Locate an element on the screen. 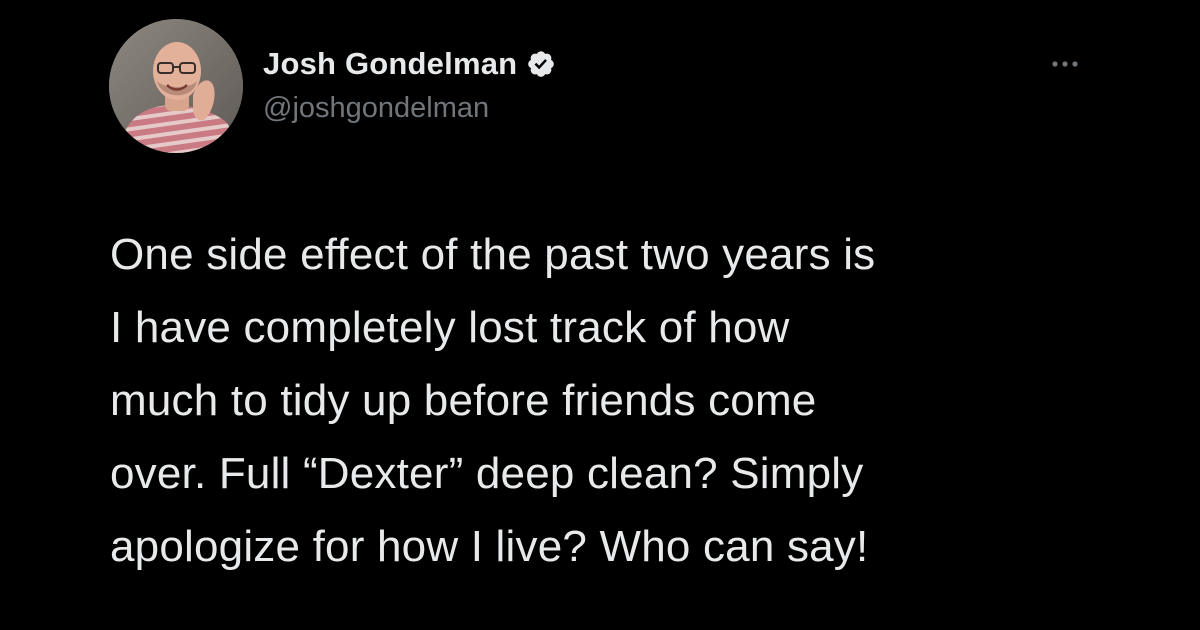 The height and width of the screenshot is (630, 1200). tweet-text-line: I have completely lost track of how is located at coordinates (450, 327).